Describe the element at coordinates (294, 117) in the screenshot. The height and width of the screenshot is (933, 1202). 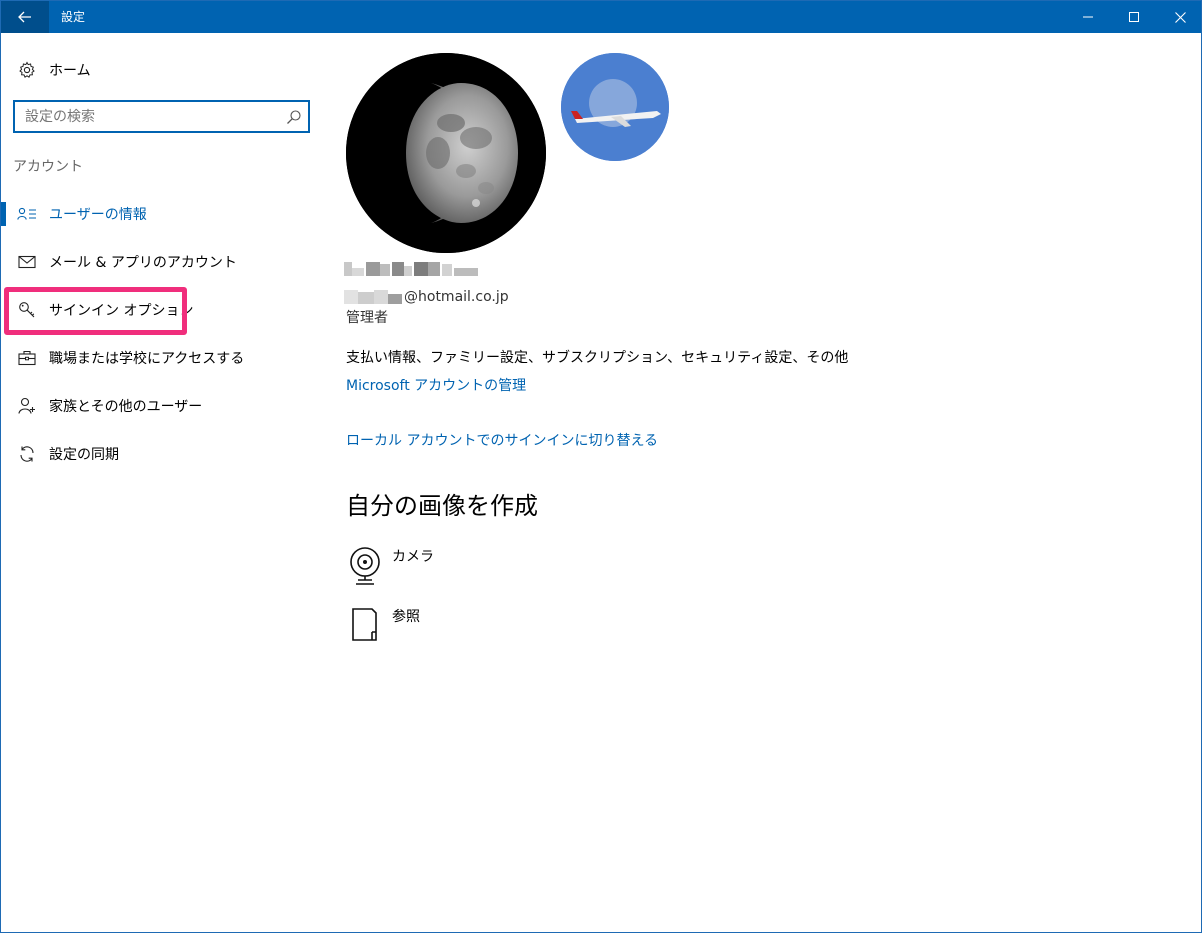
I see `search-icon` at that location.